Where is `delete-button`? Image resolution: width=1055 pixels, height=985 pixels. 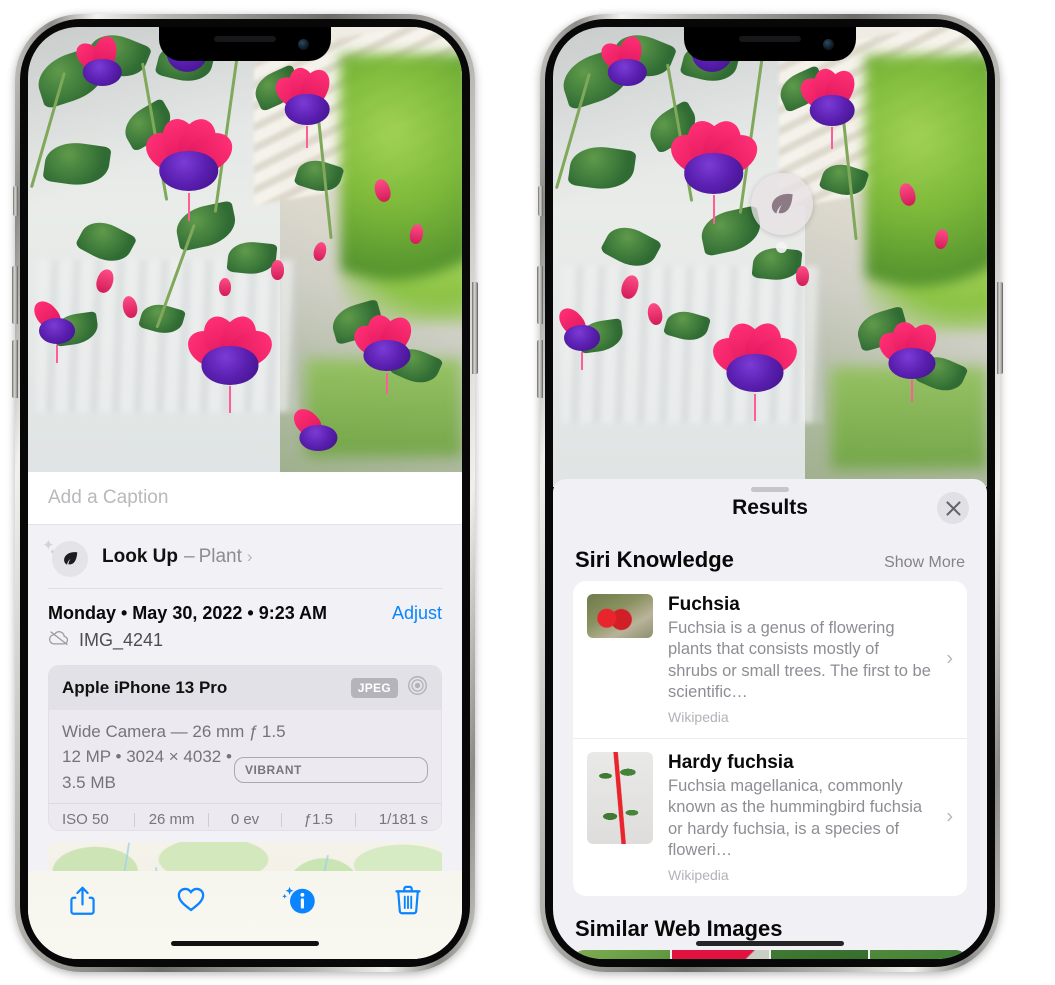
delete-button is located at coordinates (408, 900).